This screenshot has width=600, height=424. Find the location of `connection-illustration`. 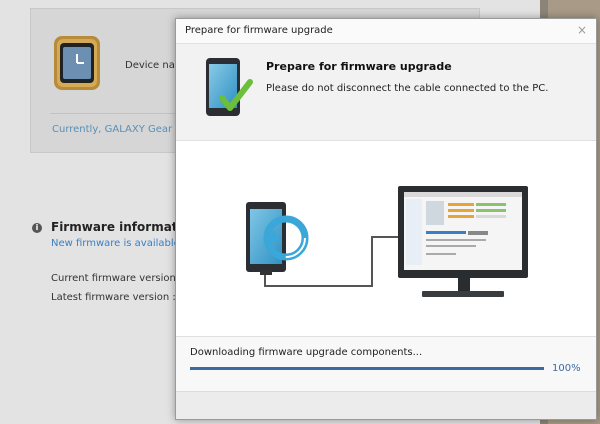

connection-illustration is located at coordinates (387, 241).